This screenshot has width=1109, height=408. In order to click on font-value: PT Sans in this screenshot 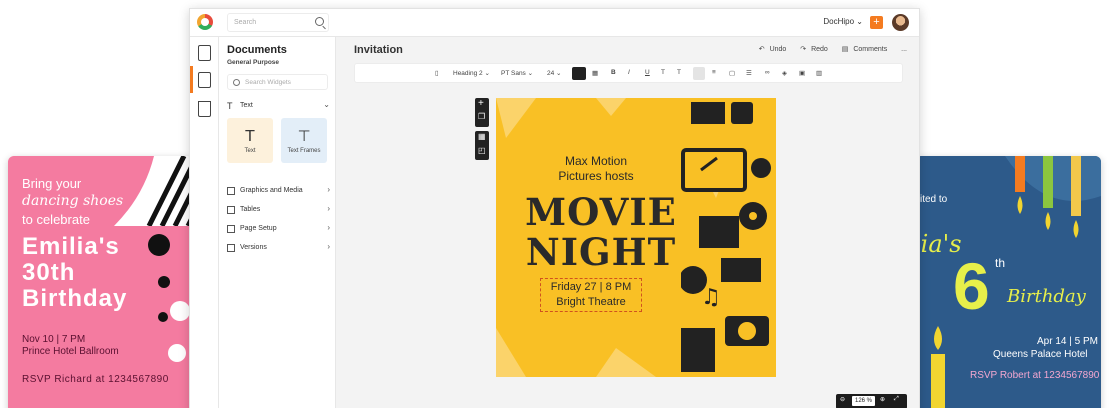, I will do `click(513, 73)`.